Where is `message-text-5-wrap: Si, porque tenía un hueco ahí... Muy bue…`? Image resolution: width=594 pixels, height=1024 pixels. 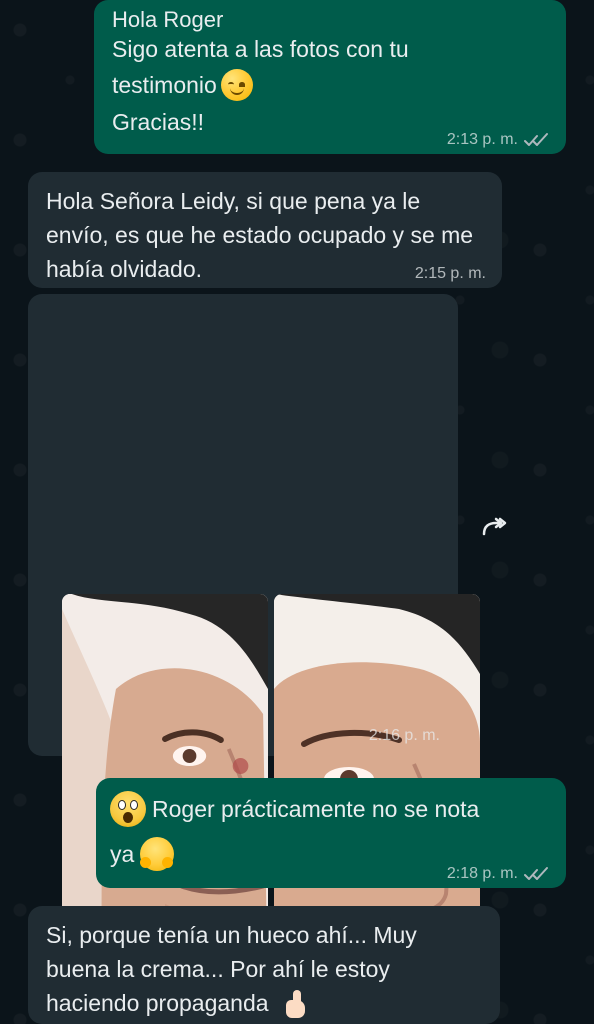
message-text-5-wrap: Si, porque tenía un hueco ahí... Muy bue… is located at coordinates (256, 969).